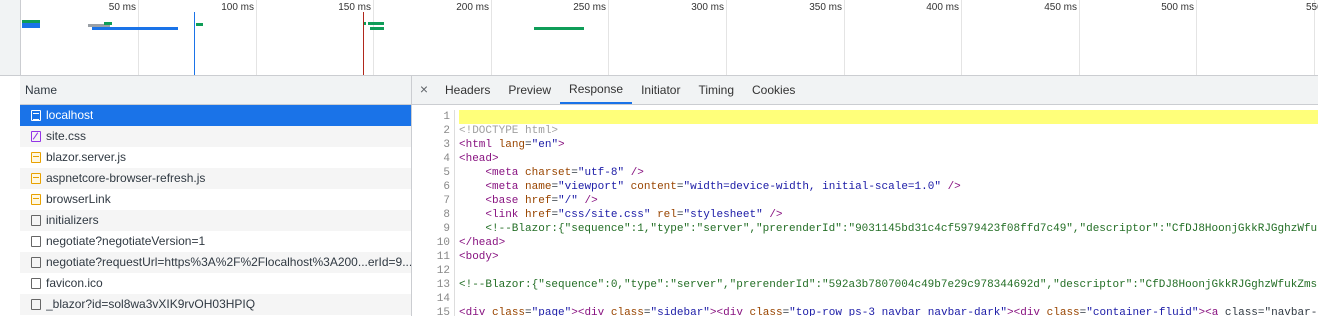  Describe the element at coordinates (446, 117) in the screenshot. I see `line-number: 1` at that location.